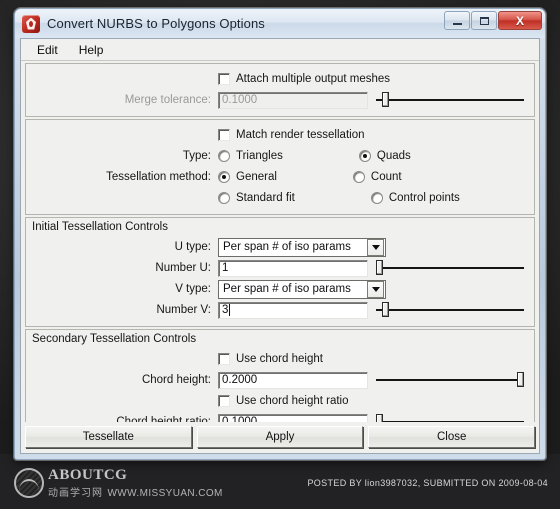  Describe the element at coordinates (293, 417) in the screenshot. I see `chord-height-ratio-input: 0.1000` at that location.